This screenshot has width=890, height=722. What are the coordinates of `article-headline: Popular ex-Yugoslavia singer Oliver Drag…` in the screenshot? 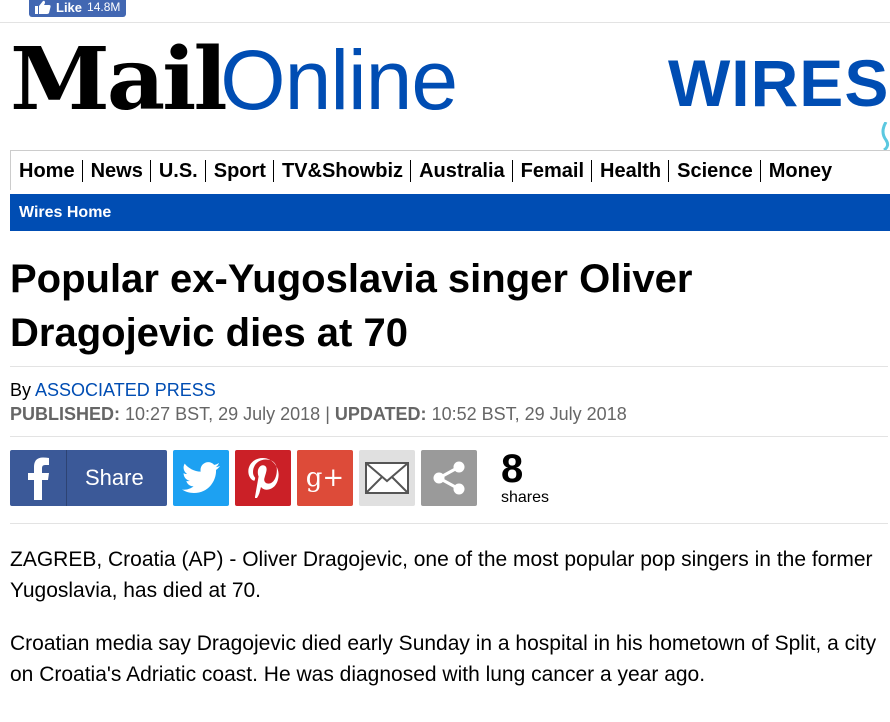 It's located at (351, 306).